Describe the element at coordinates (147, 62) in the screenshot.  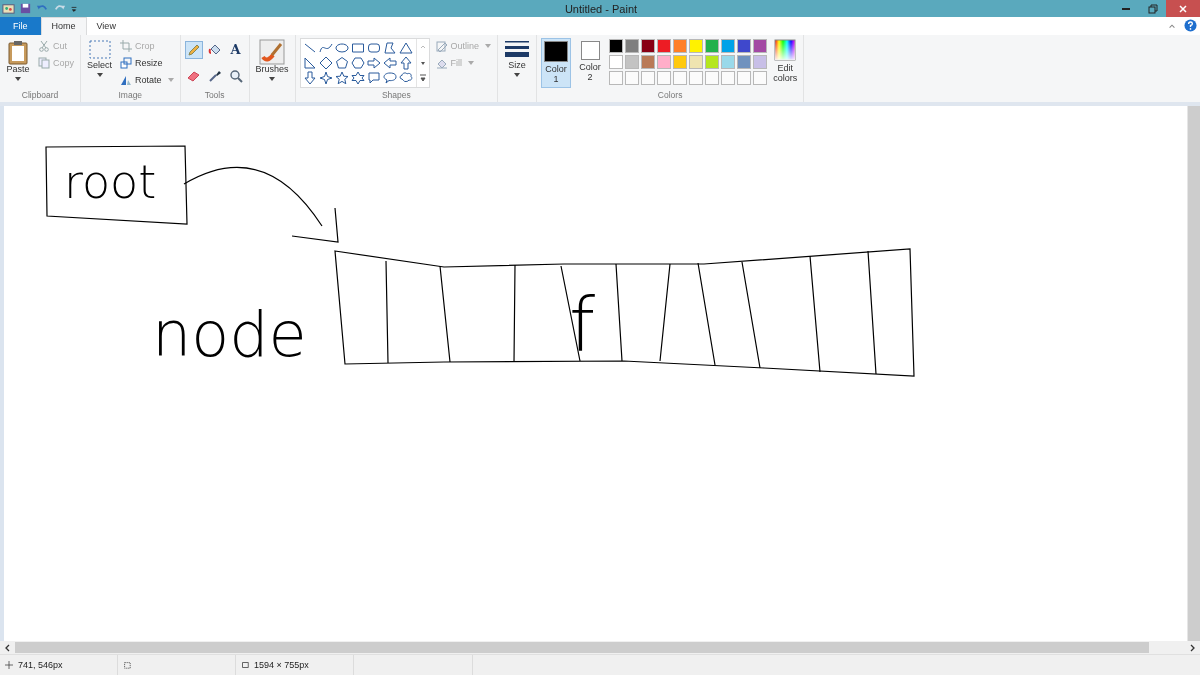
I see `resize-button: Resize` at that location.